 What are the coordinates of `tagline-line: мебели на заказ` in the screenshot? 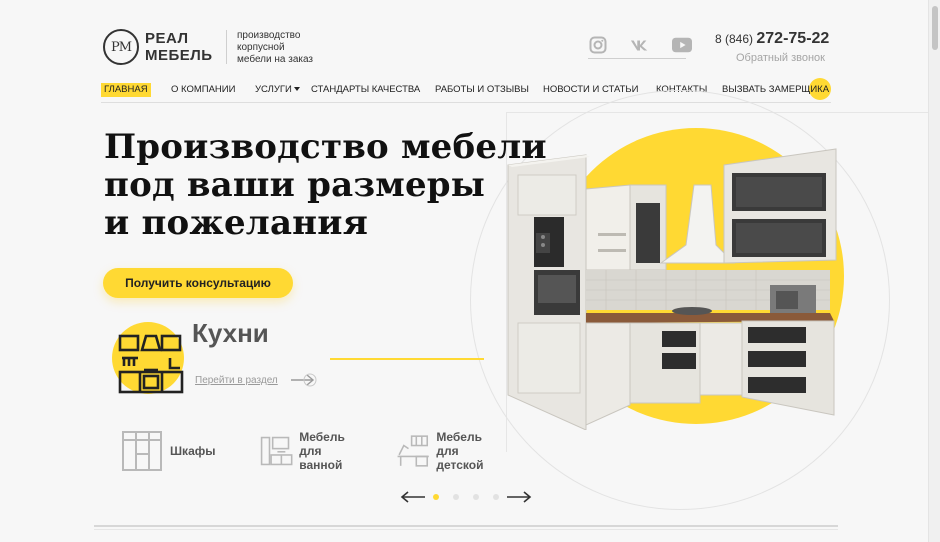 It's located at (275, 59).